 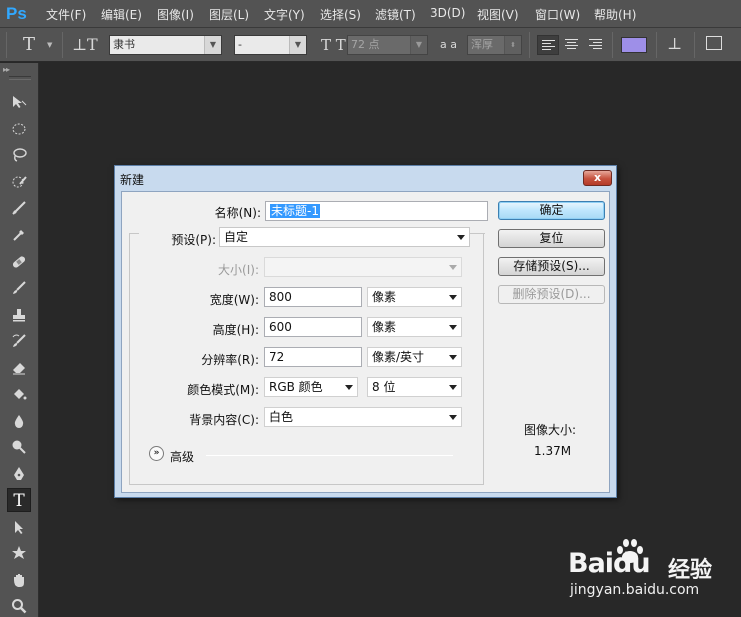 What do you see at coordinates (414, 327) in the screenshot?
I see `height-unit-select: 像素` at bounding box center [414, 327].